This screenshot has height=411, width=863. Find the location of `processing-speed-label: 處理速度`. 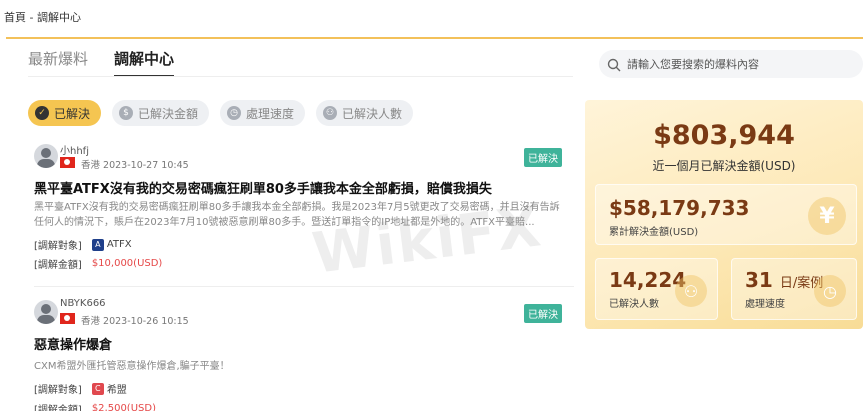

processing-speed-label: 處理速度 is located at coordinates (765, 304).